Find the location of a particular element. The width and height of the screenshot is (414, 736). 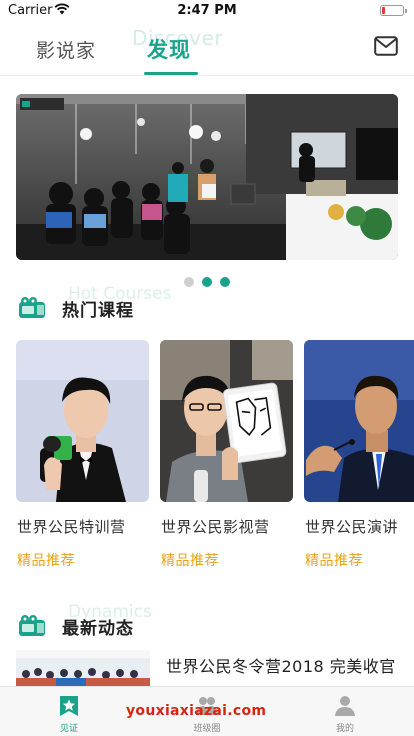

battery-level is located at coordinates (383, 10).